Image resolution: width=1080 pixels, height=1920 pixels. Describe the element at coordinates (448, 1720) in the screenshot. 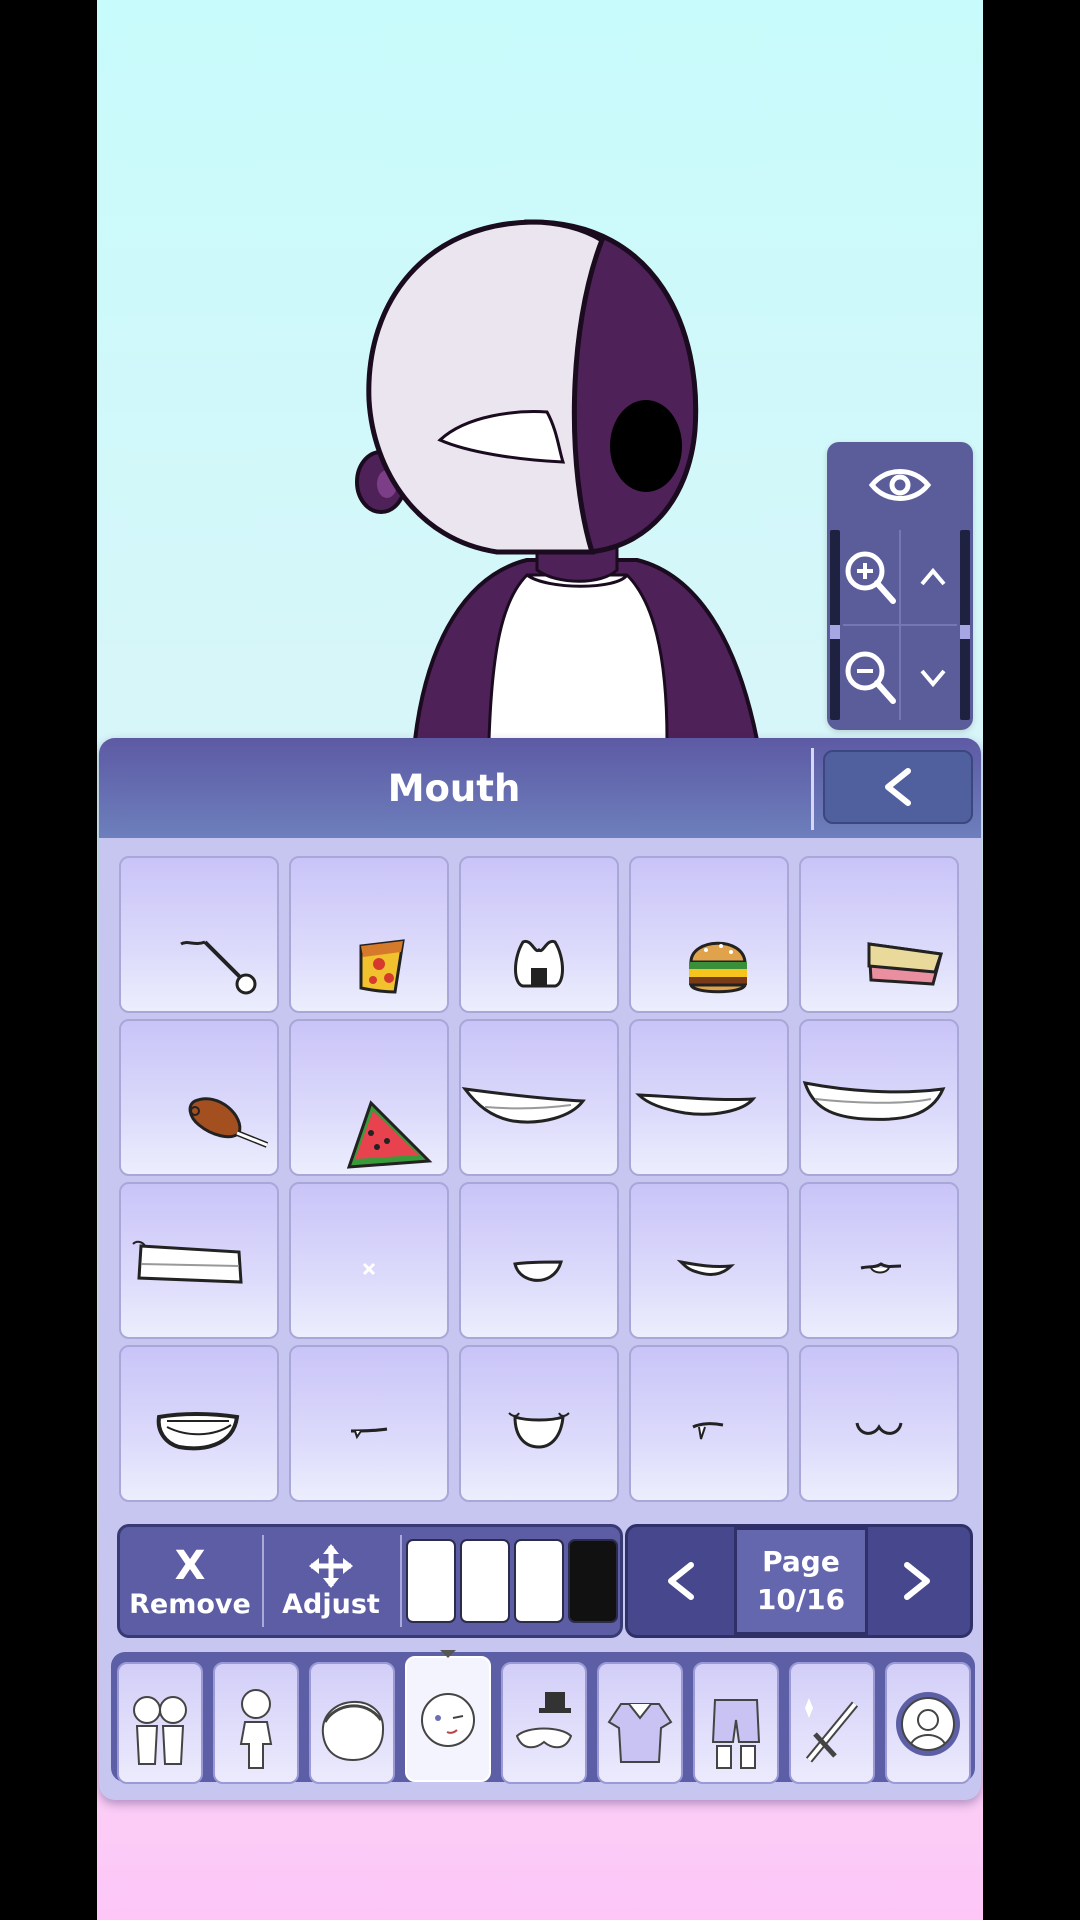

I see `face-icon` at that location.